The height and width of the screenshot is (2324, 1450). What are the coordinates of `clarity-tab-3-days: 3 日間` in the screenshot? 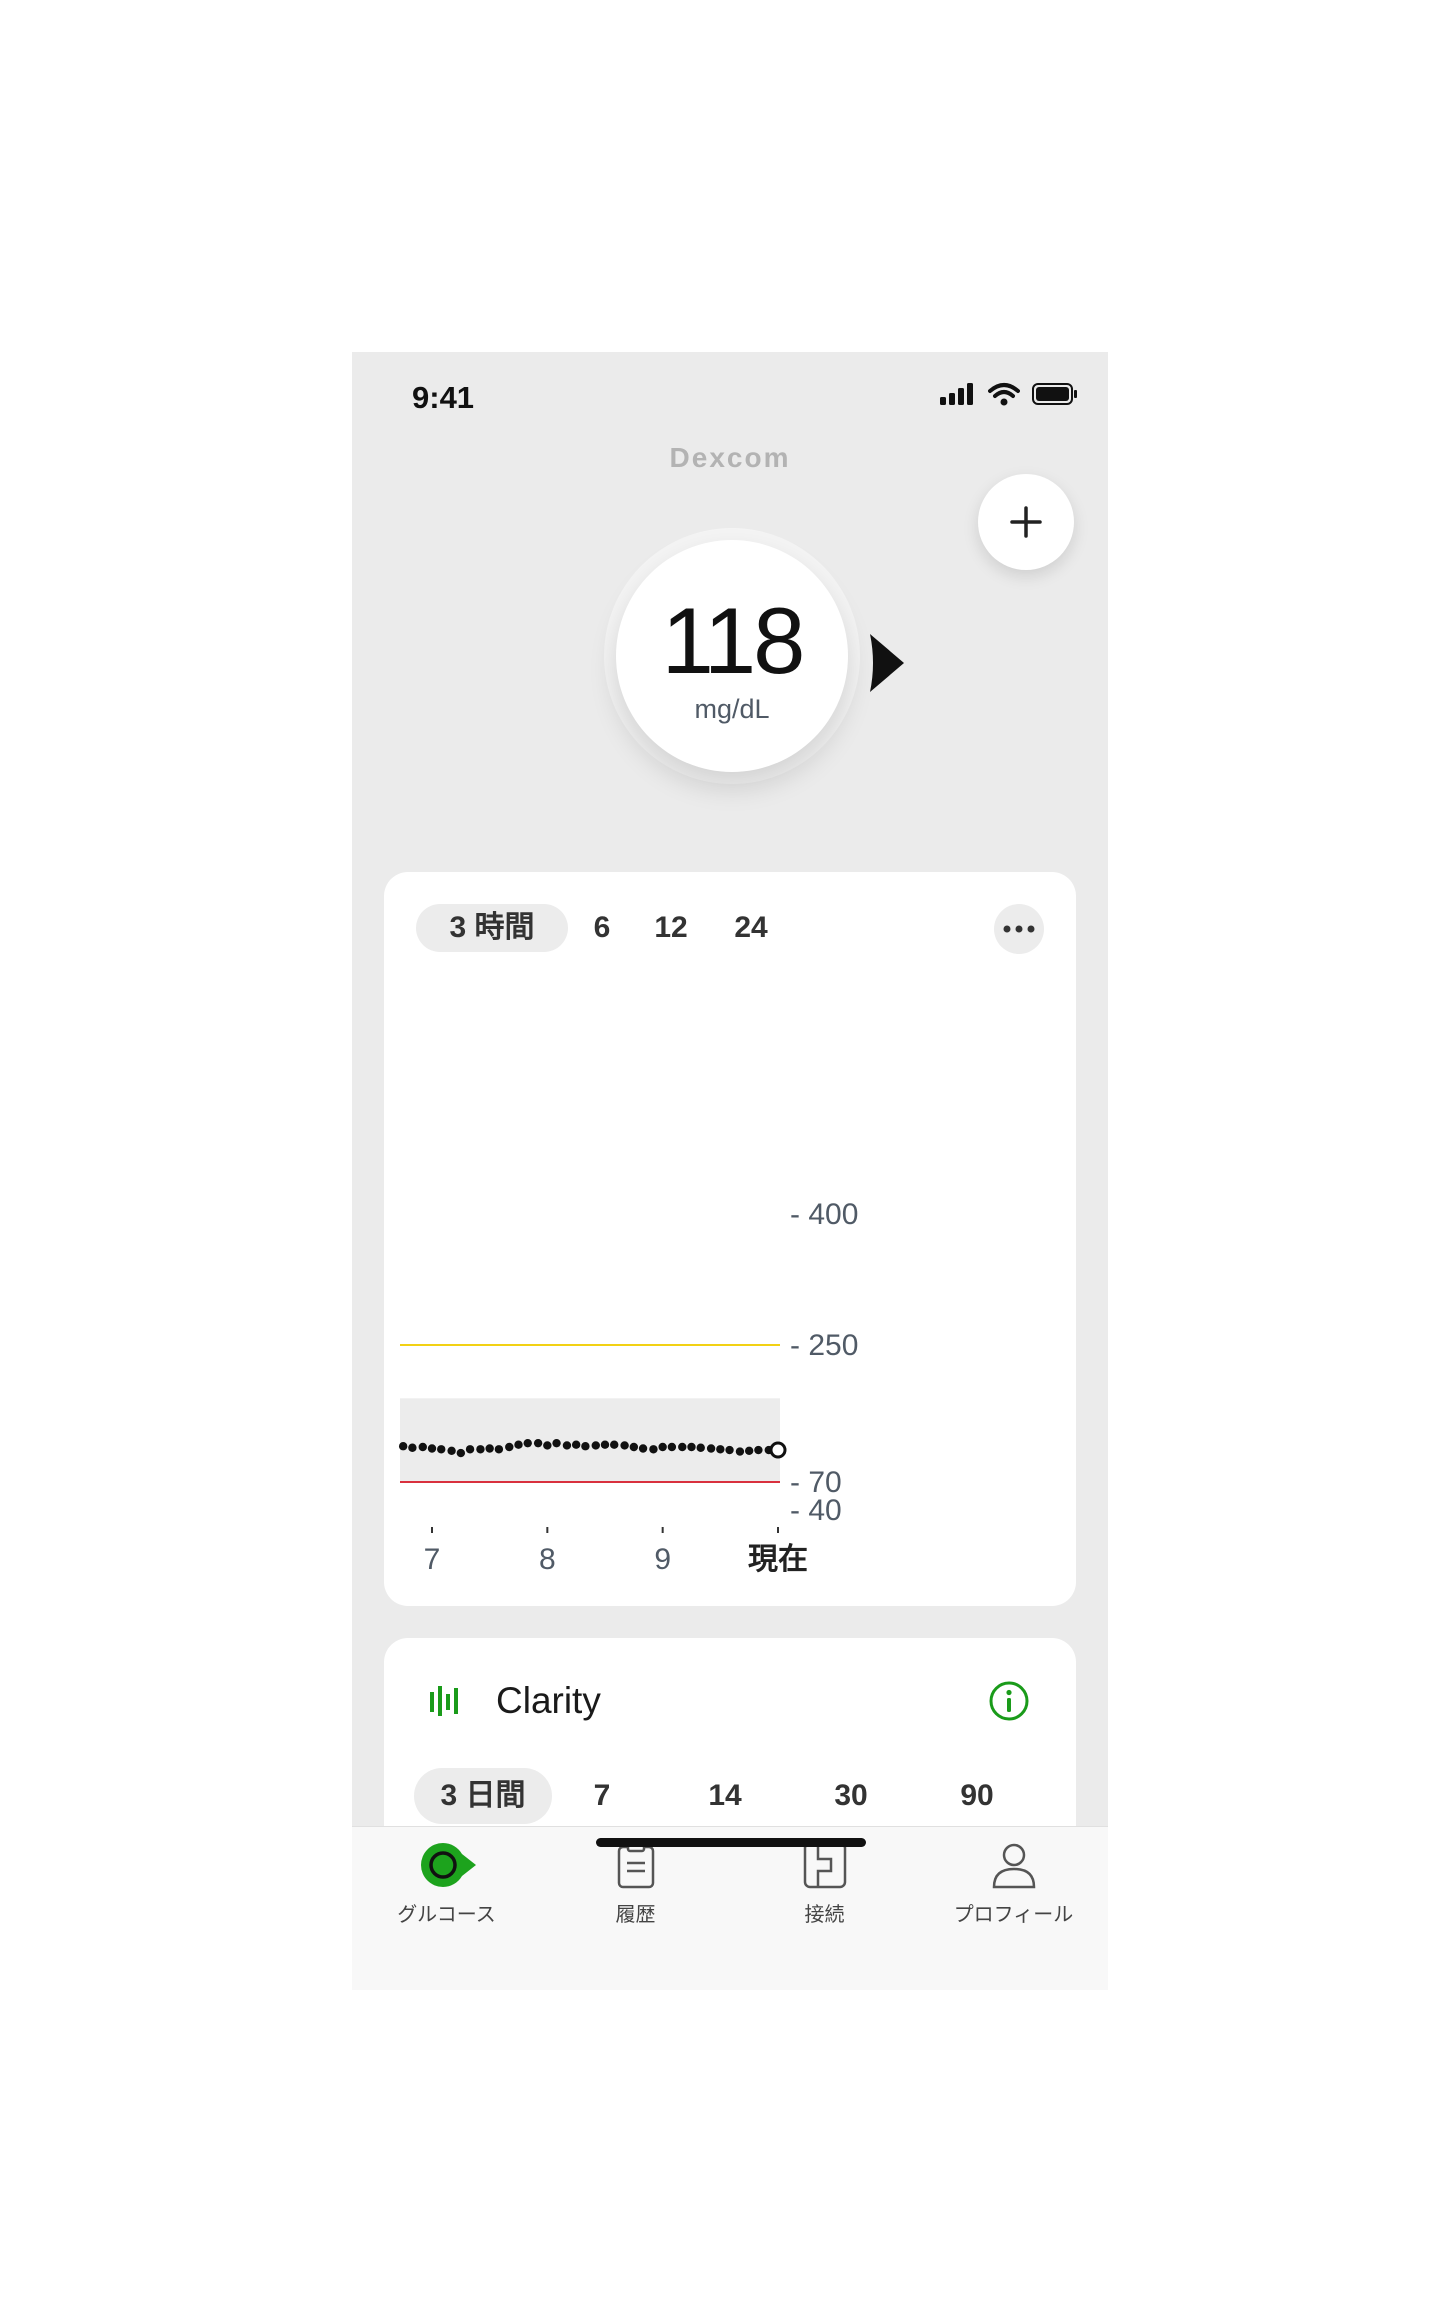 It's located at (483, 1796).